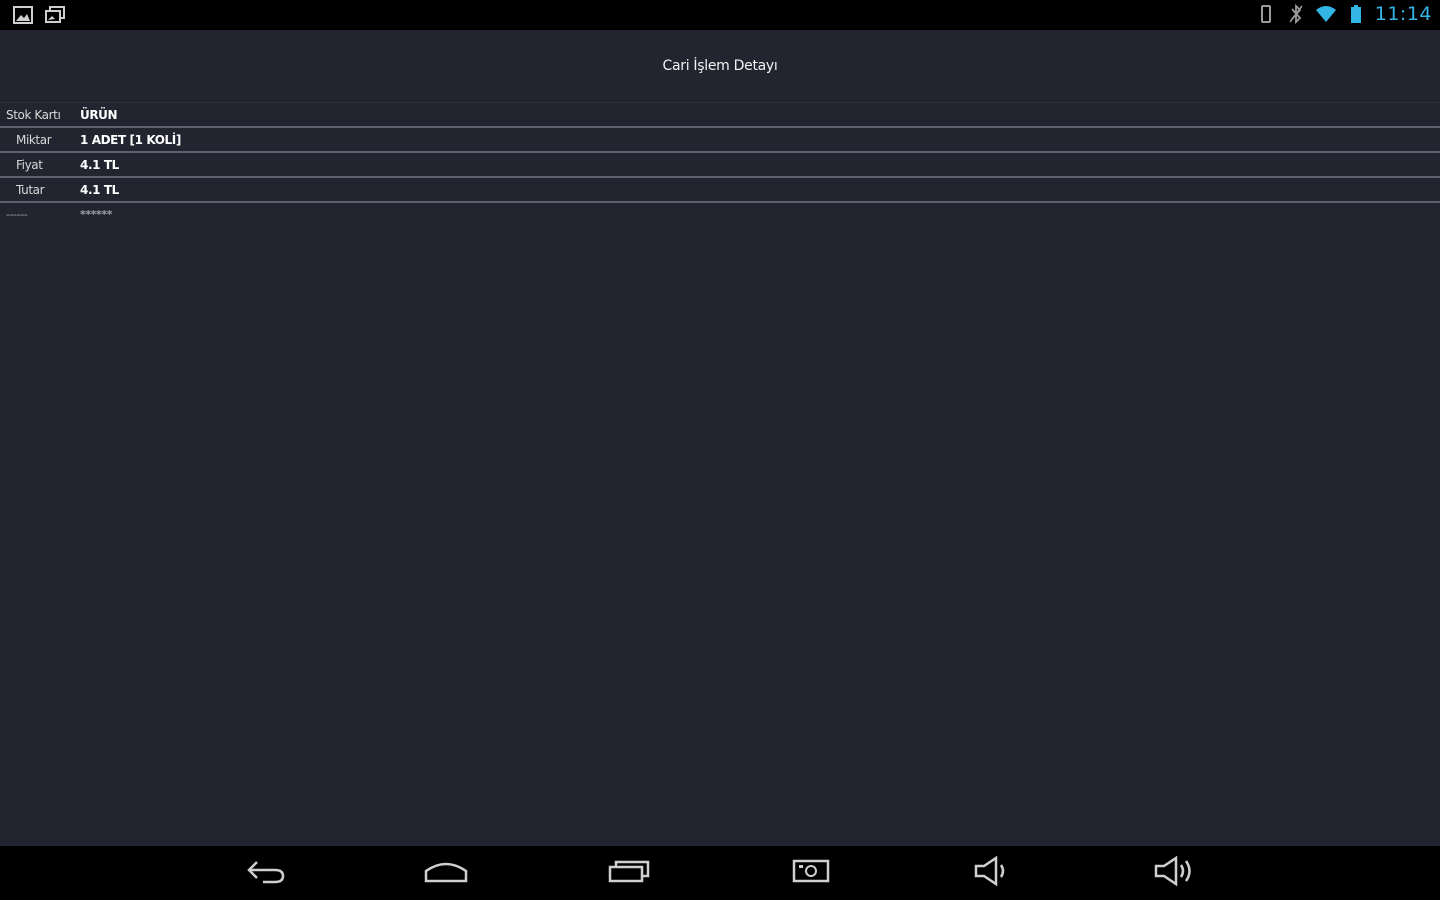 The height and width of the screenshot is (900, 1440). What do you see at coordinates (1296, 14) in the screenshot?
I see `bluetooth-icon` at bounding box center [1296, 14].